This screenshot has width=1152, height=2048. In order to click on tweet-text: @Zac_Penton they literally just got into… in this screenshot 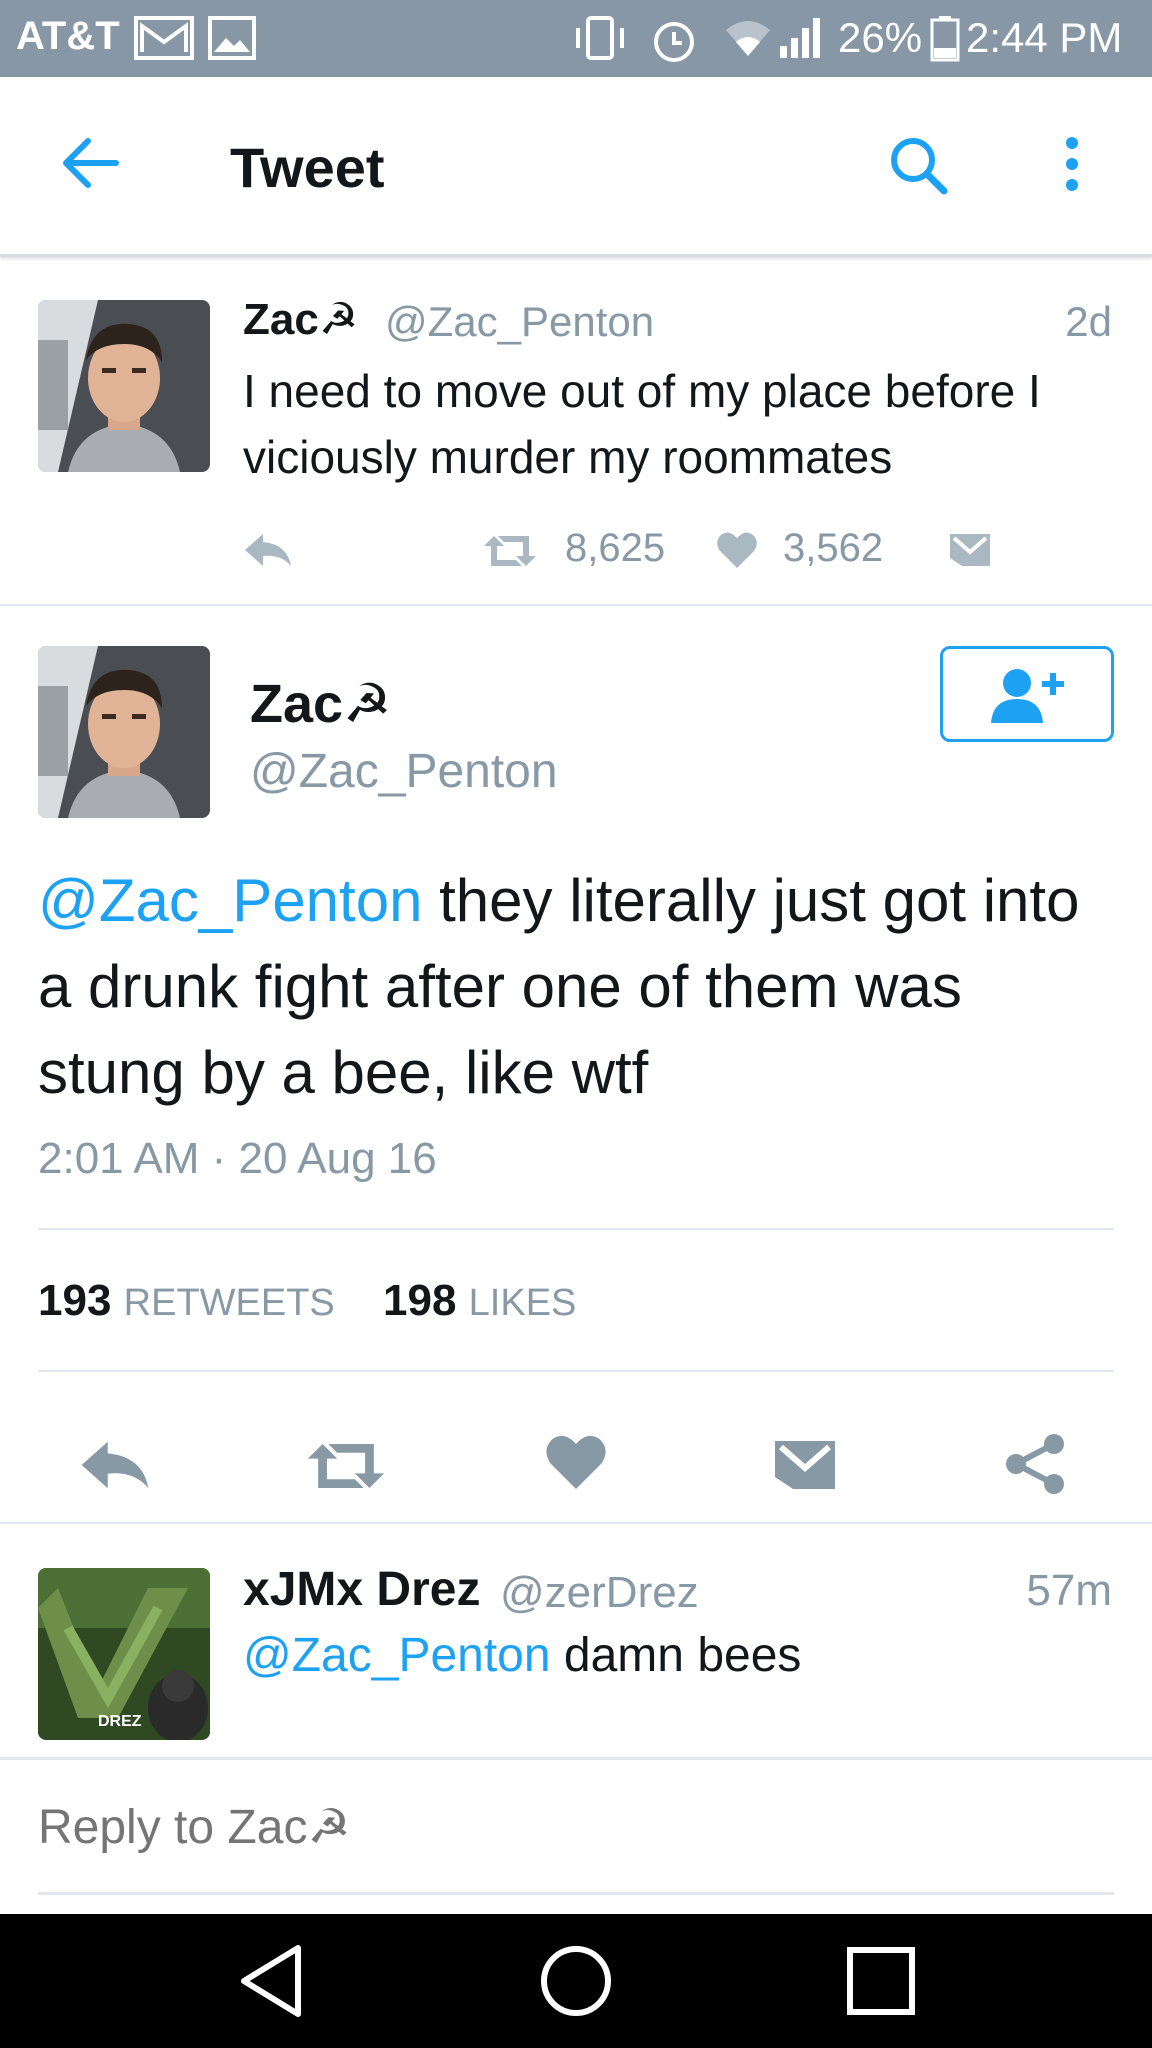, I will do `click(578, 987)`.